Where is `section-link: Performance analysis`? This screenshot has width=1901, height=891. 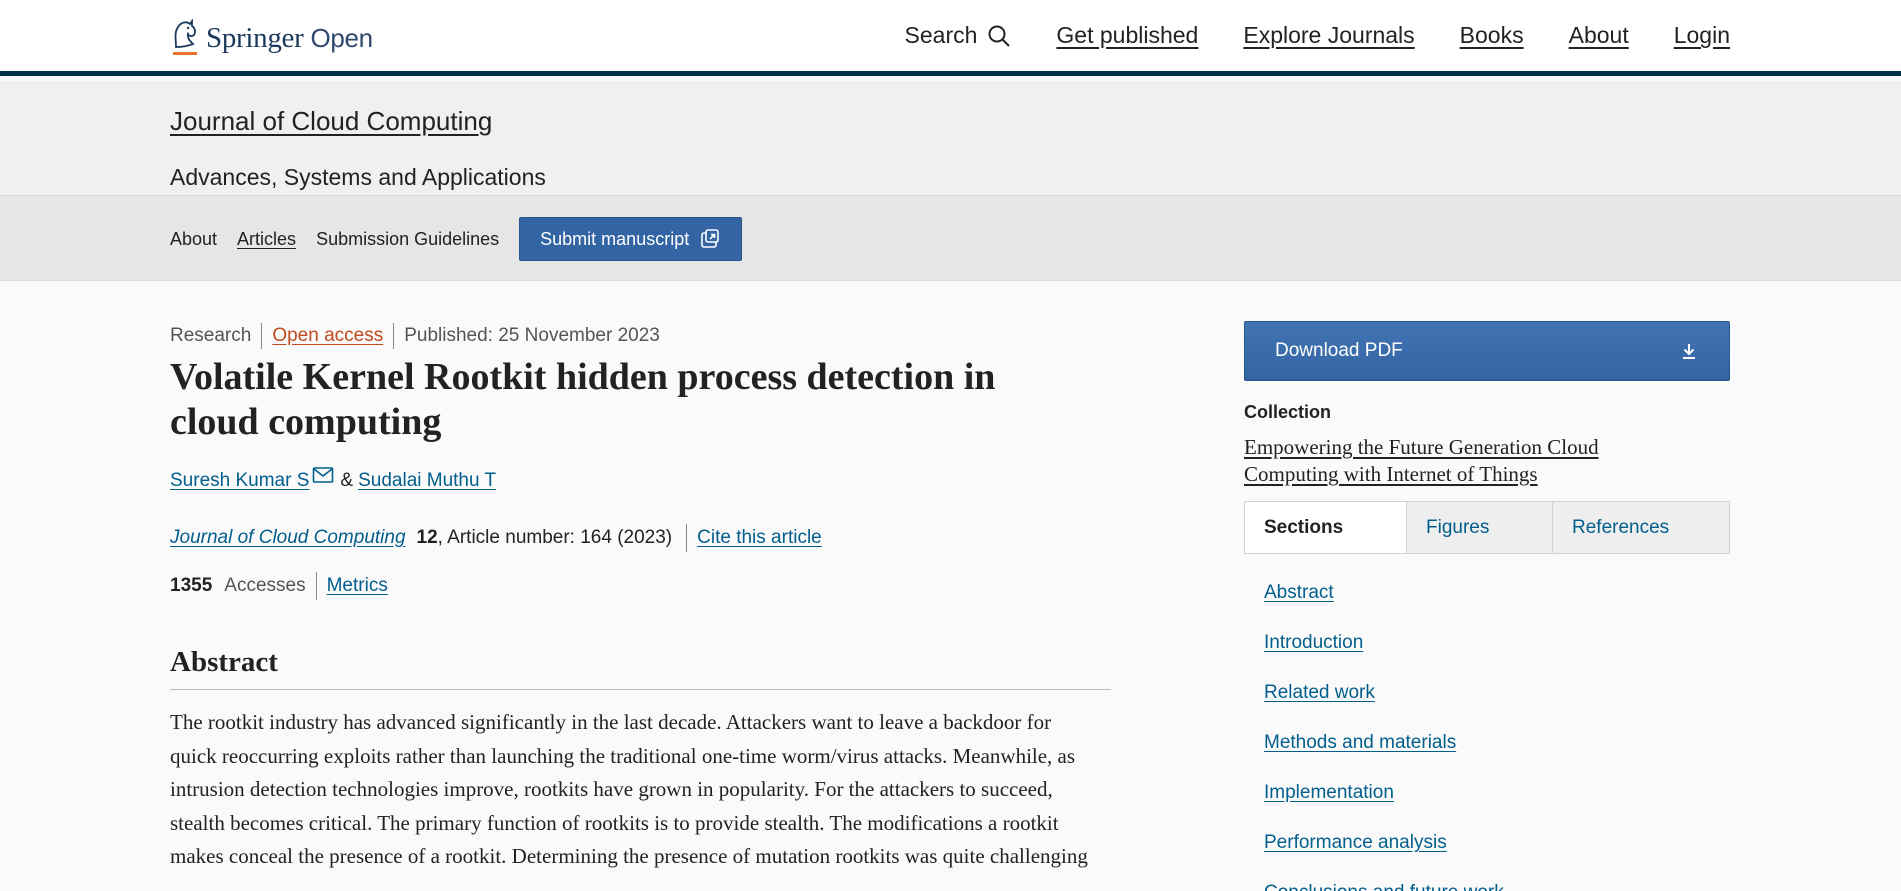 section-link: Performance analysis is located at coordinates (1355, 843).